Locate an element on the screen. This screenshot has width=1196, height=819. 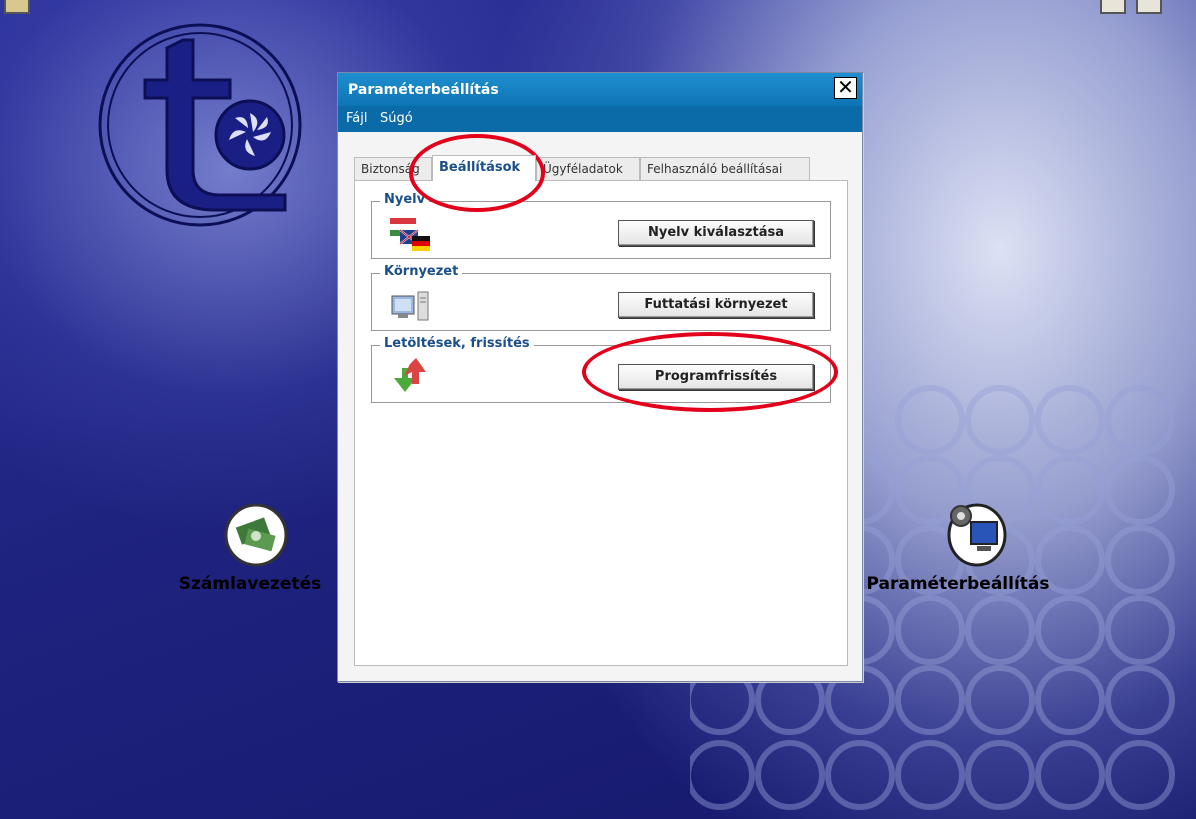
program-update-button: Programfrissítés is located at coordinates (716, 377).